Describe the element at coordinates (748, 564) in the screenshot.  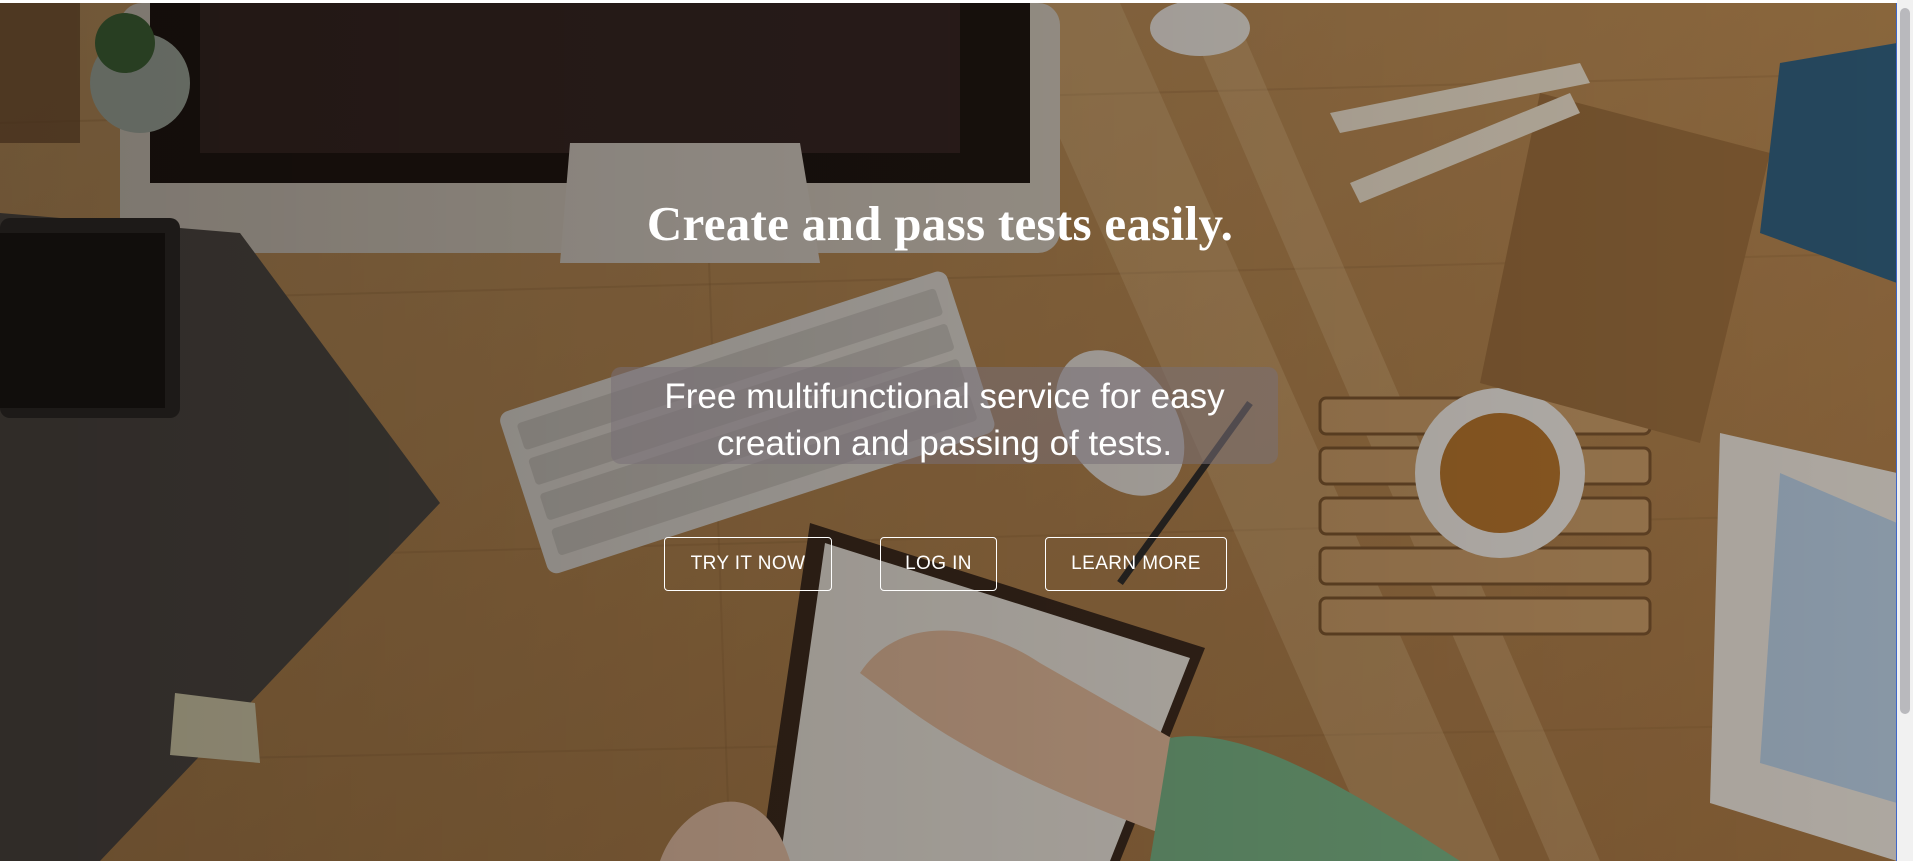
I see `try-it-now-button: TRY IT NOW` at that location.